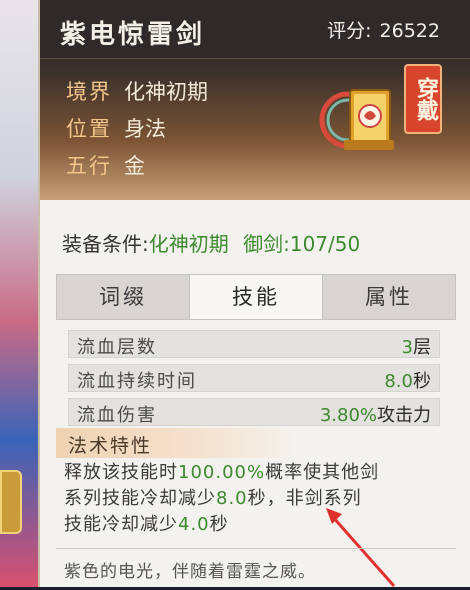 The height and width of the screenshot is (590, 470). I want to click on element-value: 金, so click(134, 166).